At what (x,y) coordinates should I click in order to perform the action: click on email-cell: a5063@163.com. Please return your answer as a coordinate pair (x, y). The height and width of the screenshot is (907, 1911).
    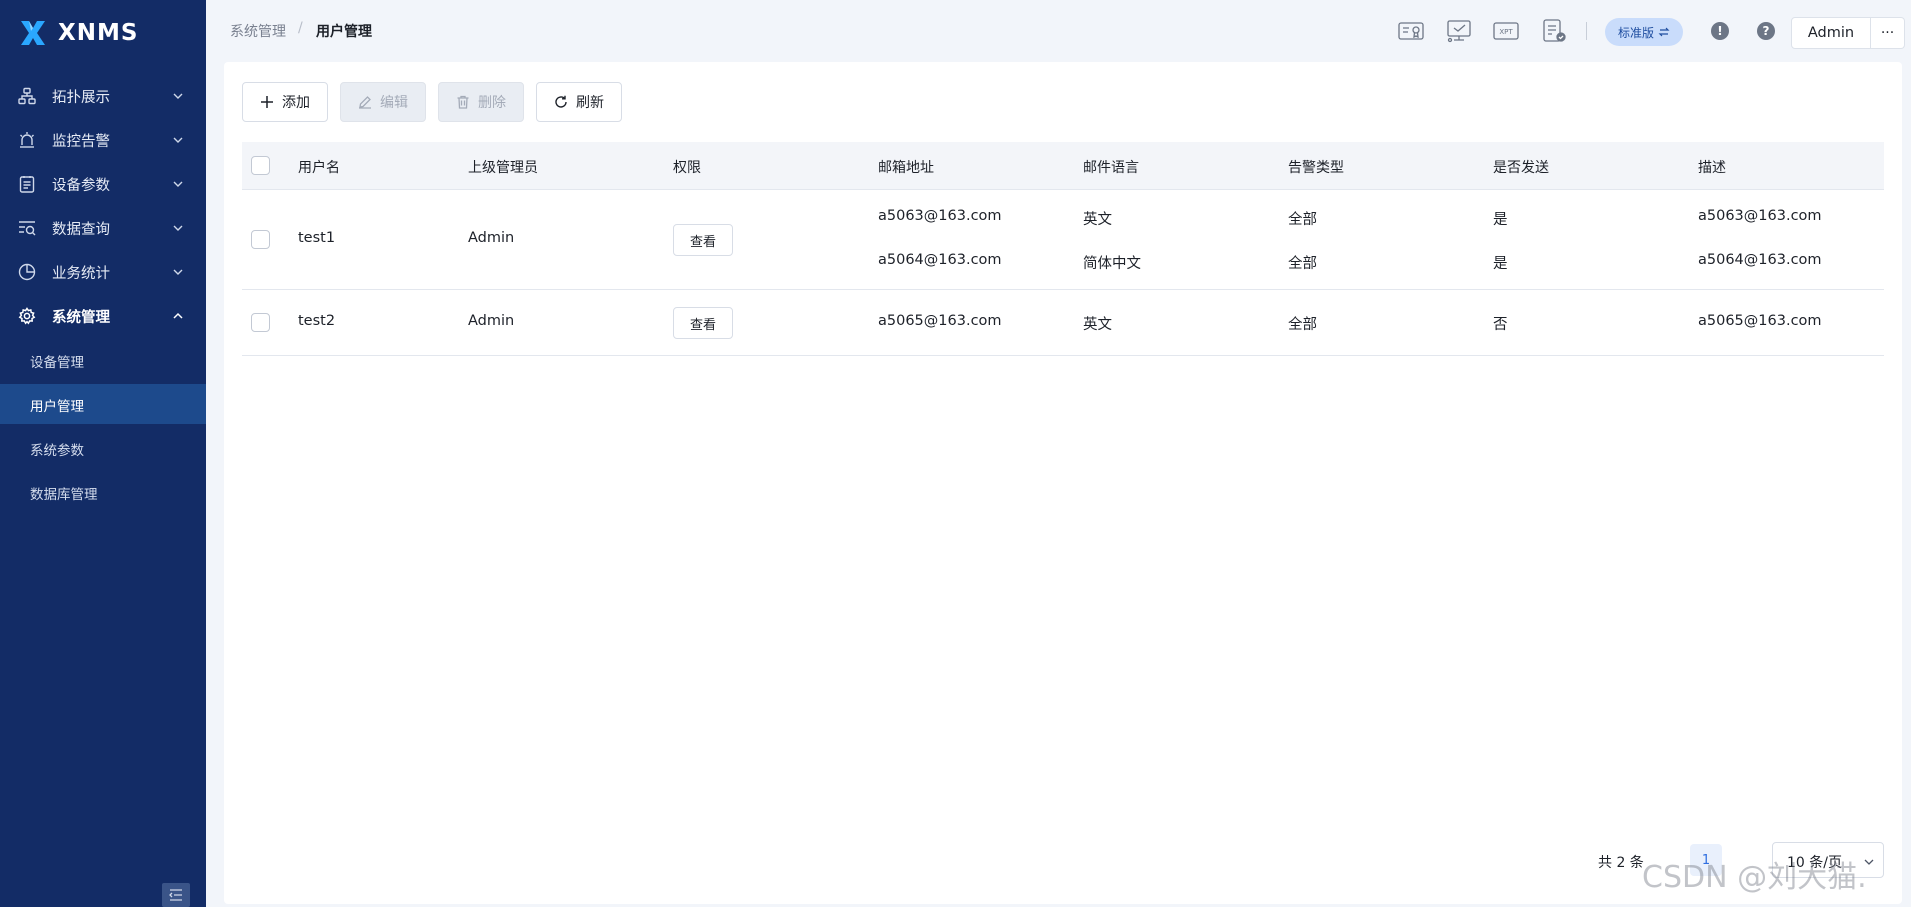
    Looking at the image, I should click on (940, 216).